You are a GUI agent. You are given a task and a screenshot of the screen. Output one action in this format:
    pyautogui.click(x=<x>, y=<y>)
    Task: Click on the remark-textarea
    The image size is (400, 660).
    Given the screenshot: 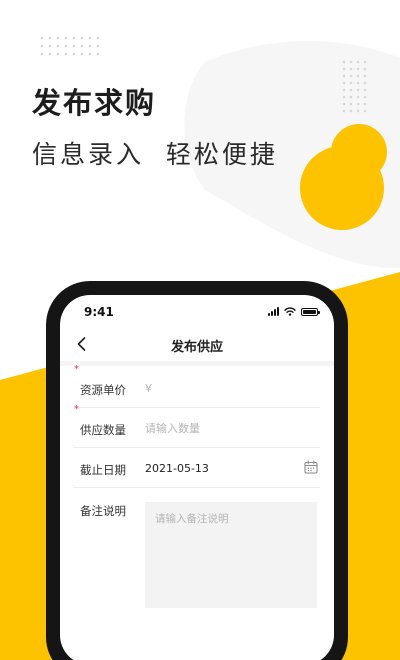 What is the action you would take?
    pyautogui.click(x=231, y=555)
    